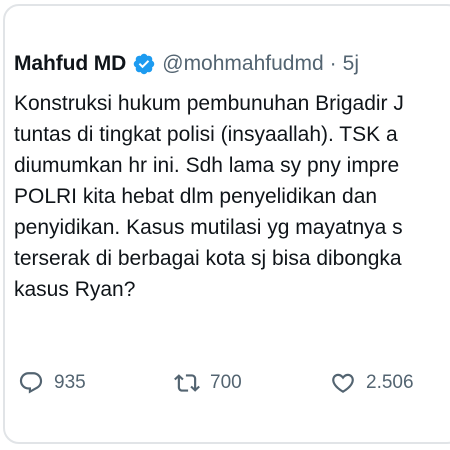  What do you see at coordinates (207, 165) in the screenshot?
I see `tweet-text-line: diumumkan hr ini. Sdh lama sy pny impre` at bounding box center [207, 165].